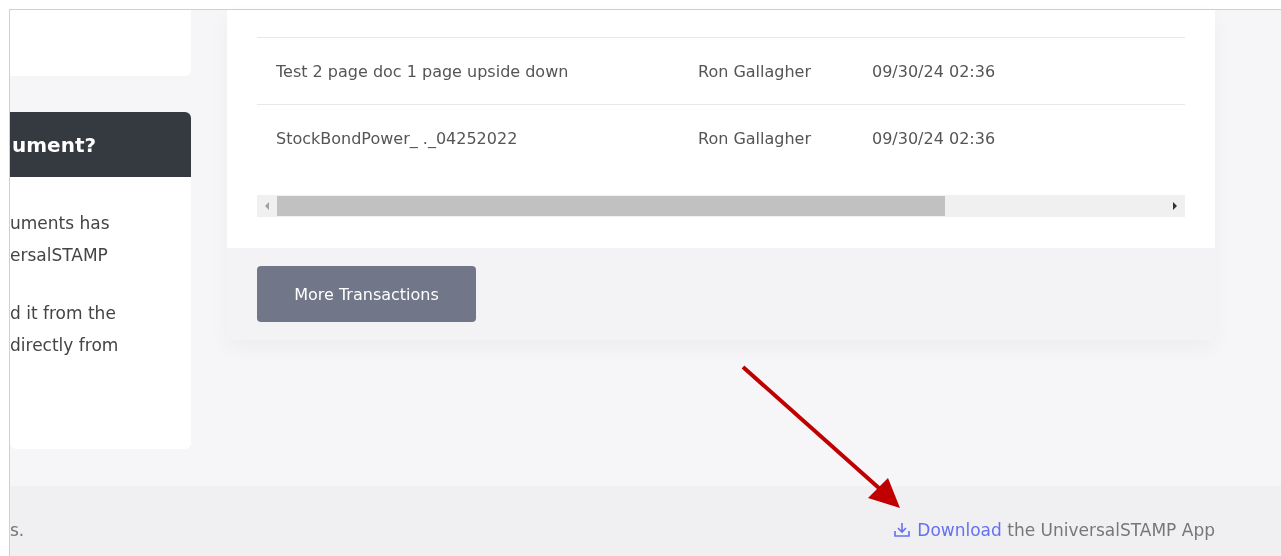  Describe the element at coordinates (397, 138) in the screenshot. I see `table-cell-text: StockBondPower_ ._04252022` at that location.